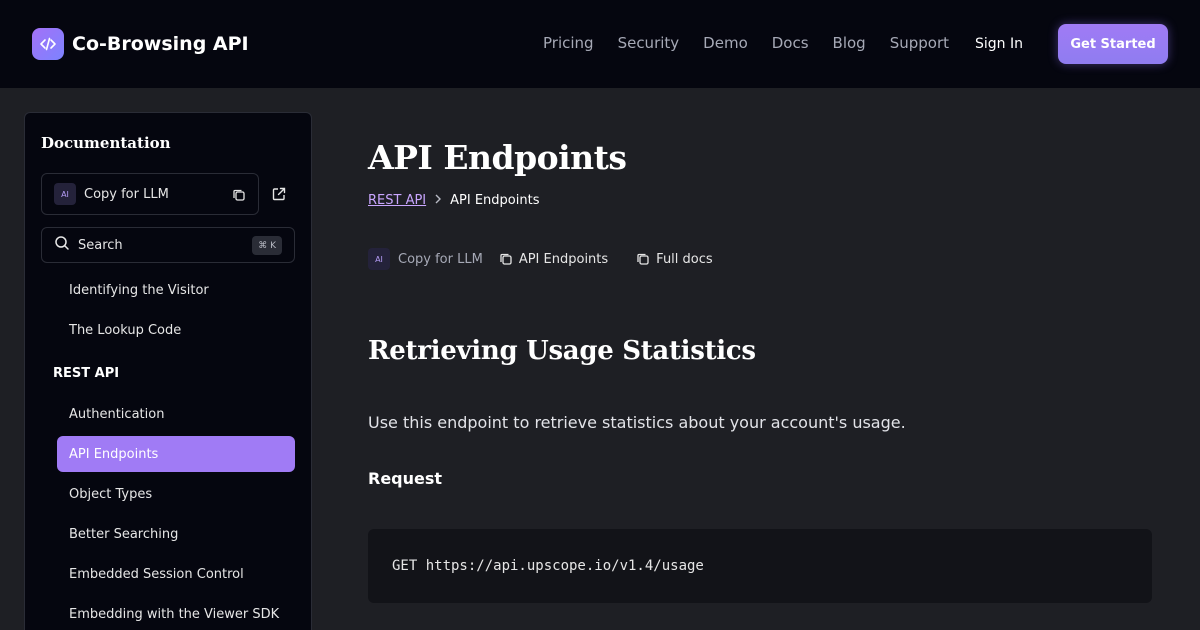 This screenshot has width=1200, height=630. What do you see at coordinates (397, 200) in the screenshot?
I see `breadcrumb-link-rest-api: REST API` at bounding box center [397, 200].